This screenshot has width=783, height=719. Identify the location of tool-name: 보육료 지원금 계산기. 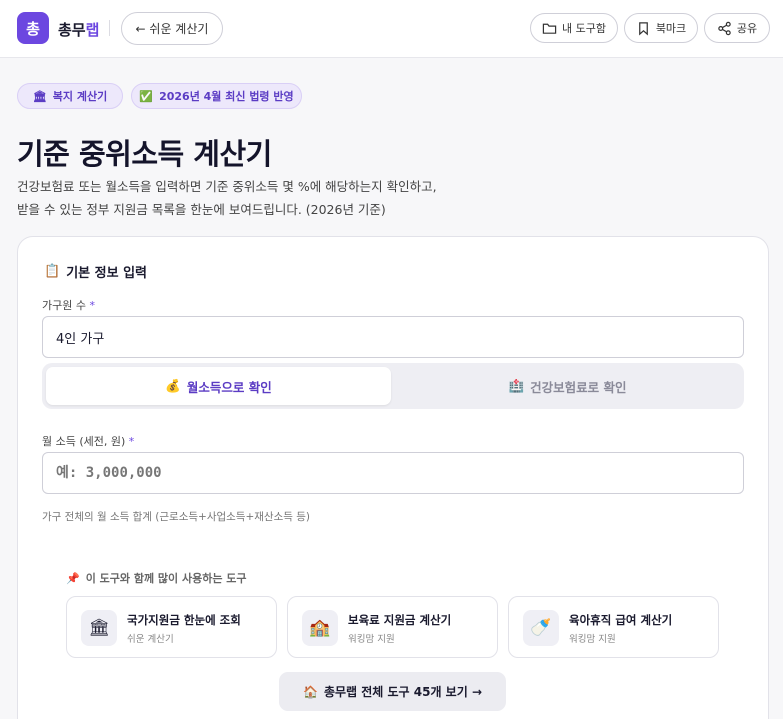
(400, 620).